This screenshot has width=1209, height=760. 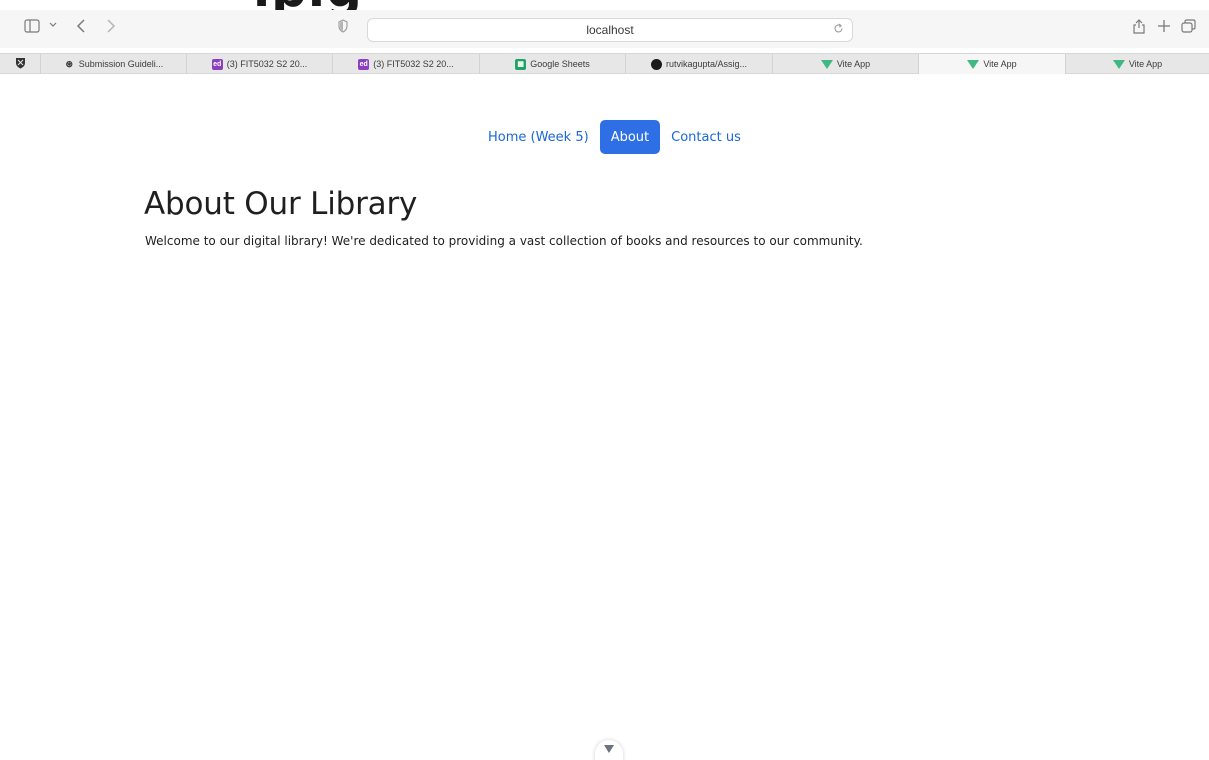 I want to click on vue-devtools-icon, so click(x=609, y=749).